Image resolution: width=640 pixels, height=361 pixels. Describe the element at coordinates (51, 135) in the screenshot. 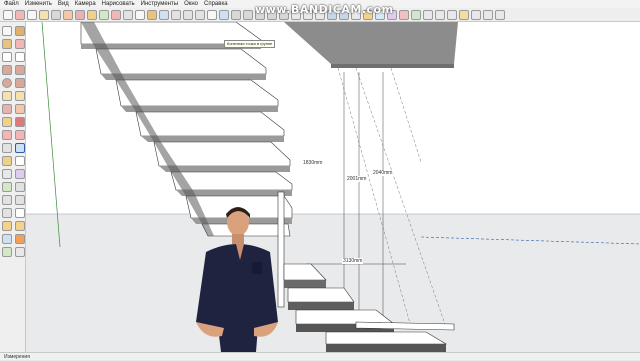

I see `green-axis` at that location.